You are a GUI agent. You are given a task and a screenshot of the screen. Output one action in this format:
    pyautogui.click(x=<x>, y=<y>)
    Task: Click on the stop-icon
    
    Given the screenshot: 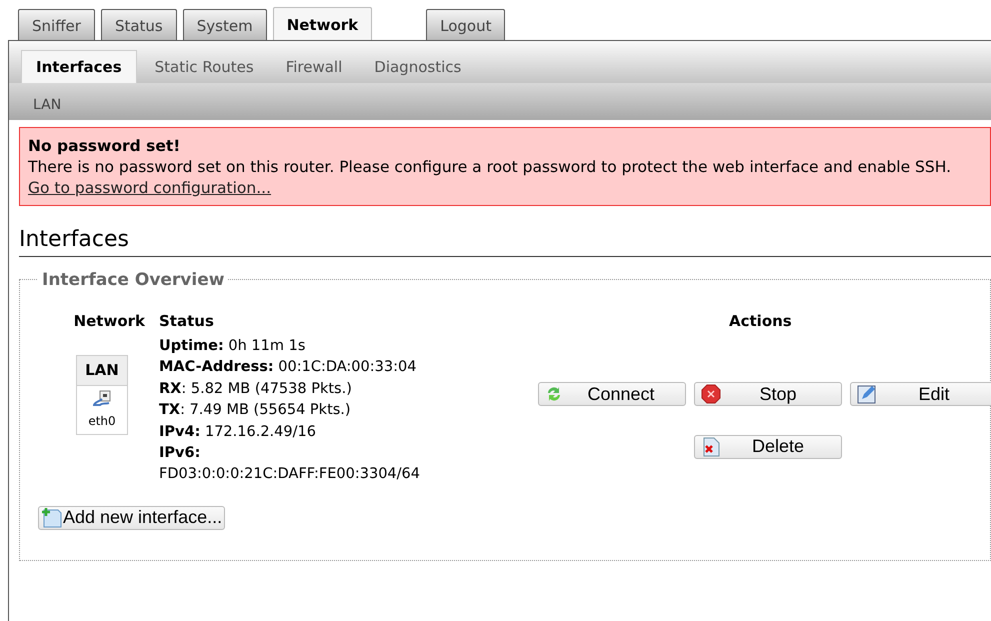 What is the action you would take?
    pyautogui.click(x=711, y=394)
    